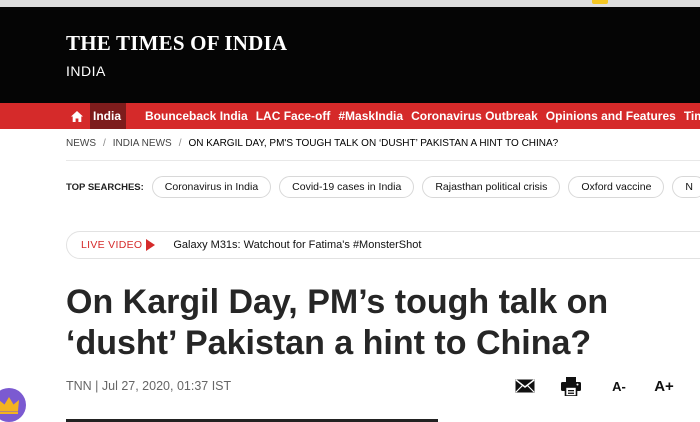 The height and width of the screenshot is (422, 700). I want to click on search-chip: Covid-19 cases in India, so click(347, 187).